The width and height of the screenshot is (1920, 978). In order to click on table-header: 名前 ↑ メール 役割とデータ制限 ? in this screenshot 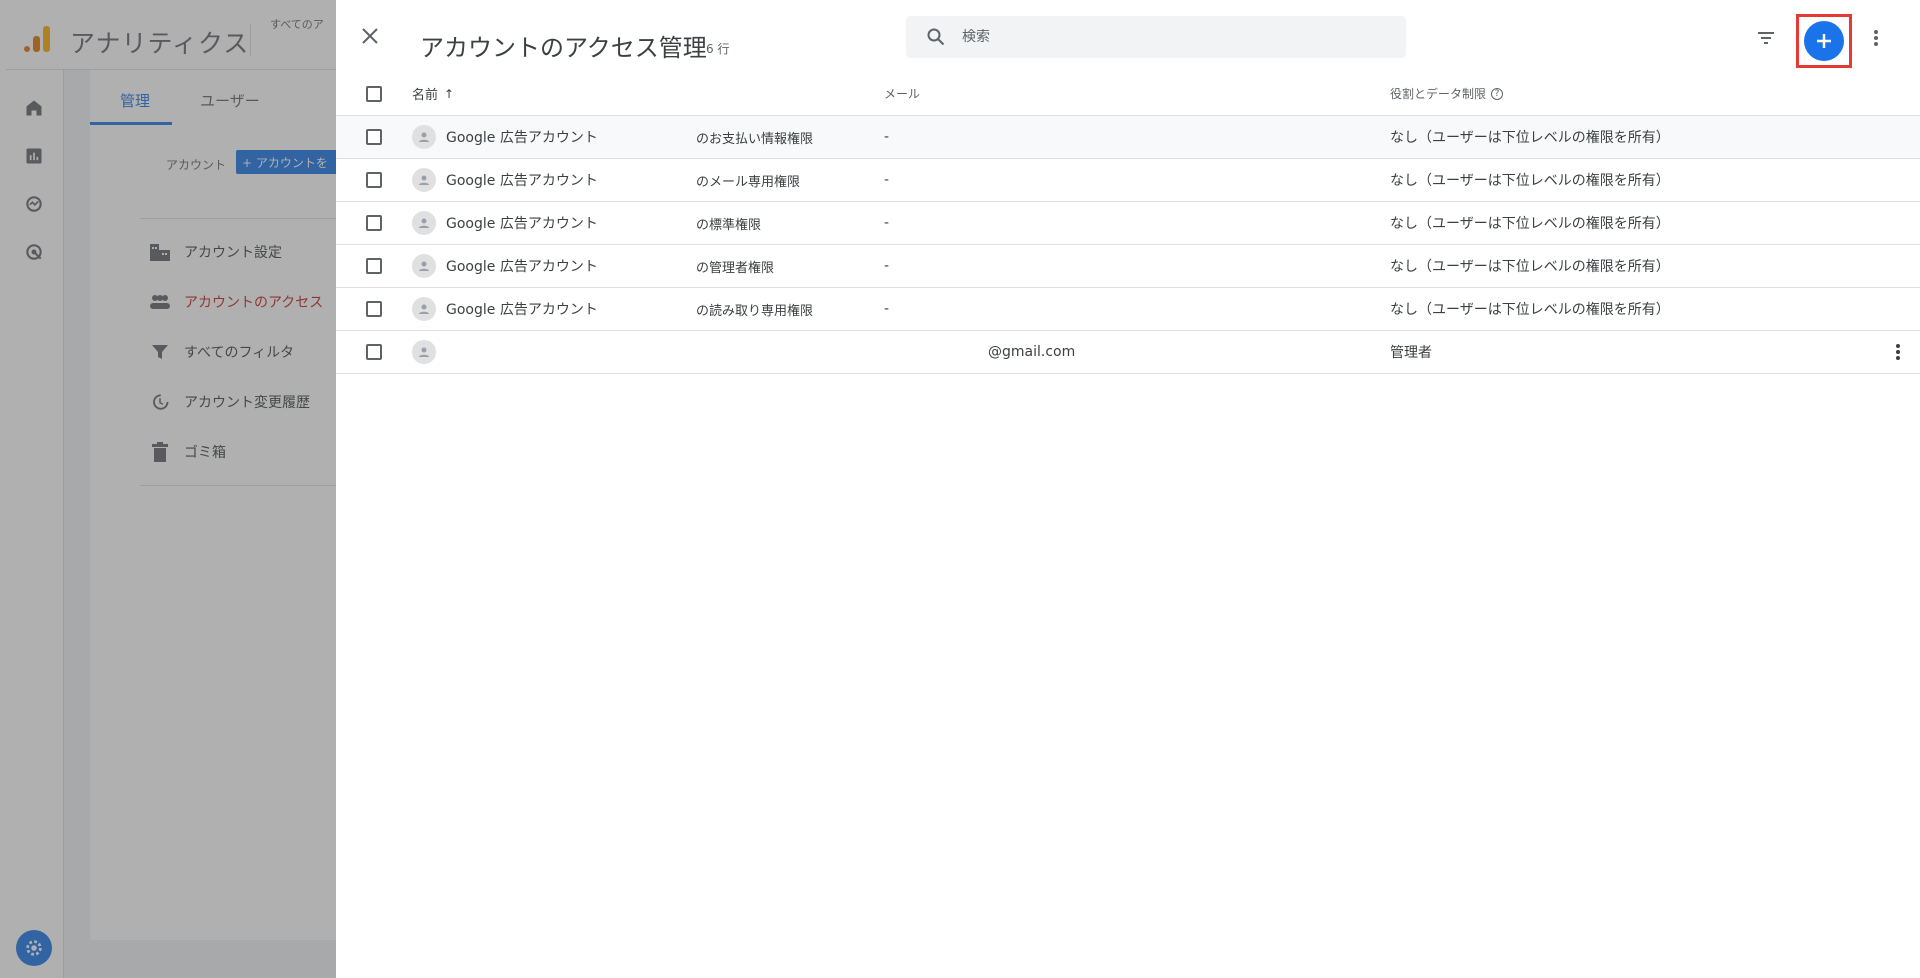, I will do `click(1128, 94)`.